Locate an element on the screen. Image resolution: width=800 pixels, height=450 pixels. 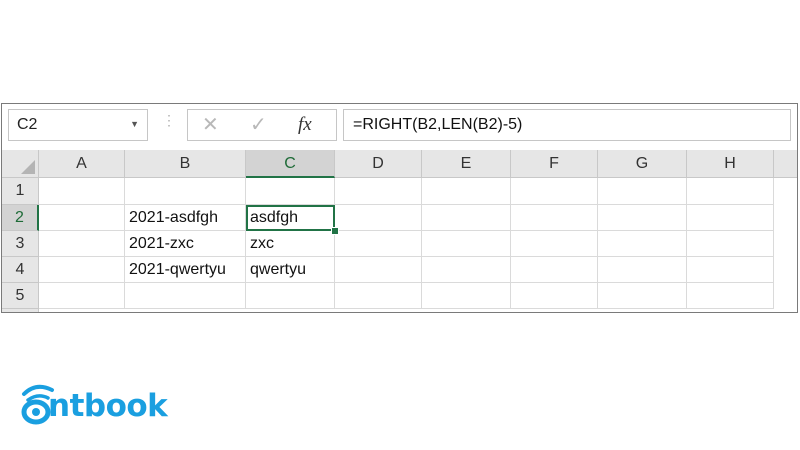
ntbook-logo: ntbook is located at coordinates (98, 405).